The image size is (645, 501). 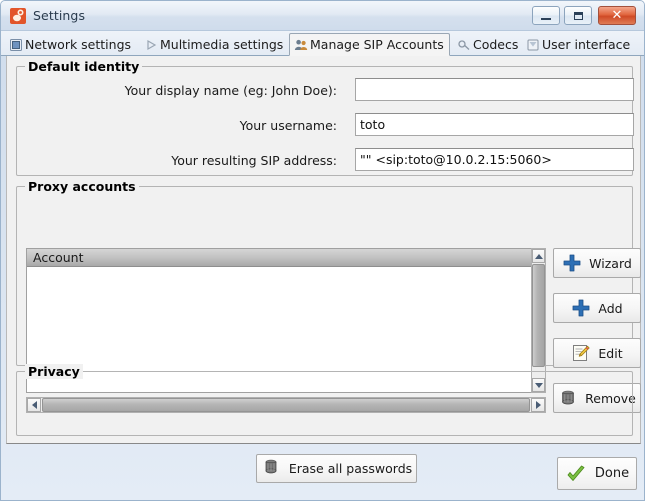 I want to click on edit-button-label: Edit, so click(x=610, y=353).